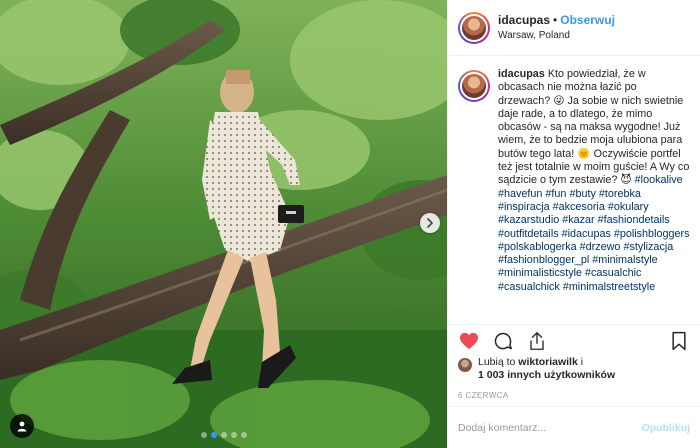 The image size is (700, 448). Describe the element at coordinates (497, 362) in the screenshot. I see `likes-prefix: Lubią to` at that location.